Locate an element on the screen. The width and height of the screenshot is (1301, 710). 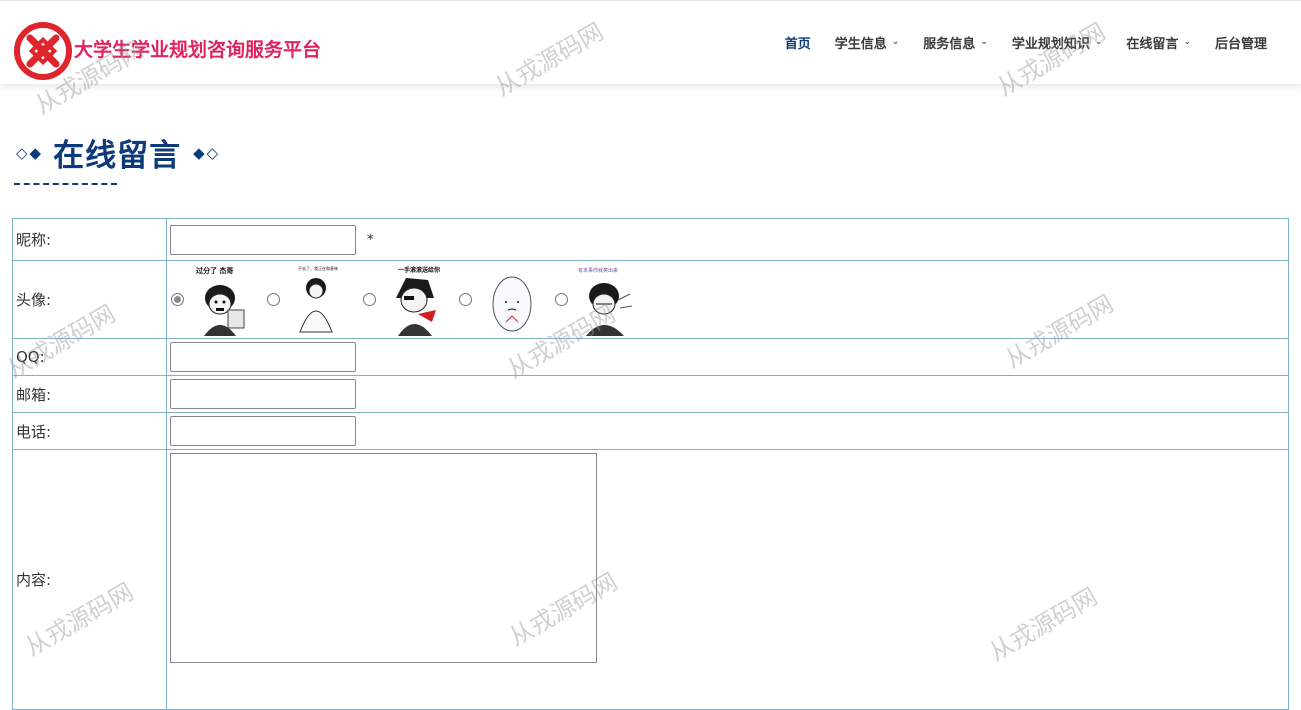
avatar-image: 有本事你就笑出来 is located at coordinates (609, 300).